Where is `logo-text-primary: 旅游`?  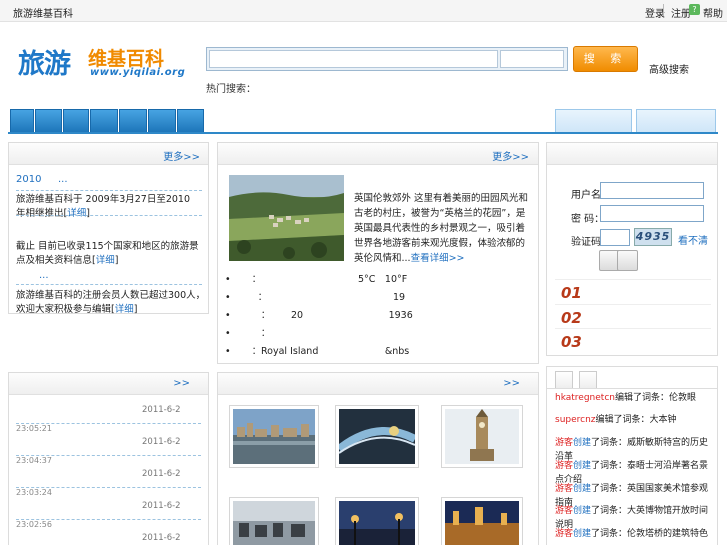
logo-text-primary: 旅游 is located at coordinates (44, 64).